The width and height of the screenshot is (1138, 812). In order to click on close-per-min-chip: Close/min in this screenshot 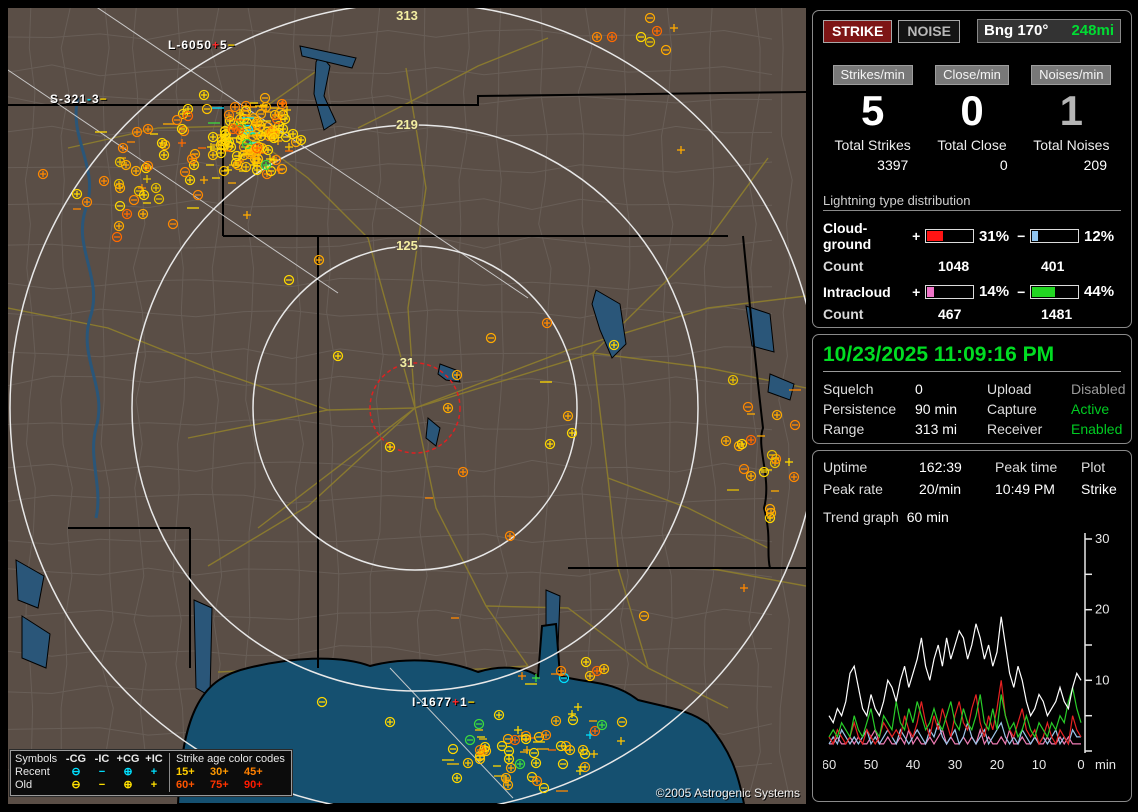, I will do `click(972, 75)`.